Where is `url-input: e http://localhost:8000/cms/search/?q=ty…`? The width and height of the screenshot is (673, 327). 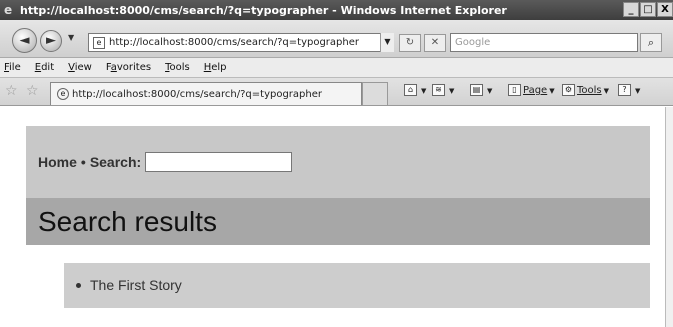
url-input: e http://localhost:8000/cms/search/?q=ty… is located at coordinates (241, 42).